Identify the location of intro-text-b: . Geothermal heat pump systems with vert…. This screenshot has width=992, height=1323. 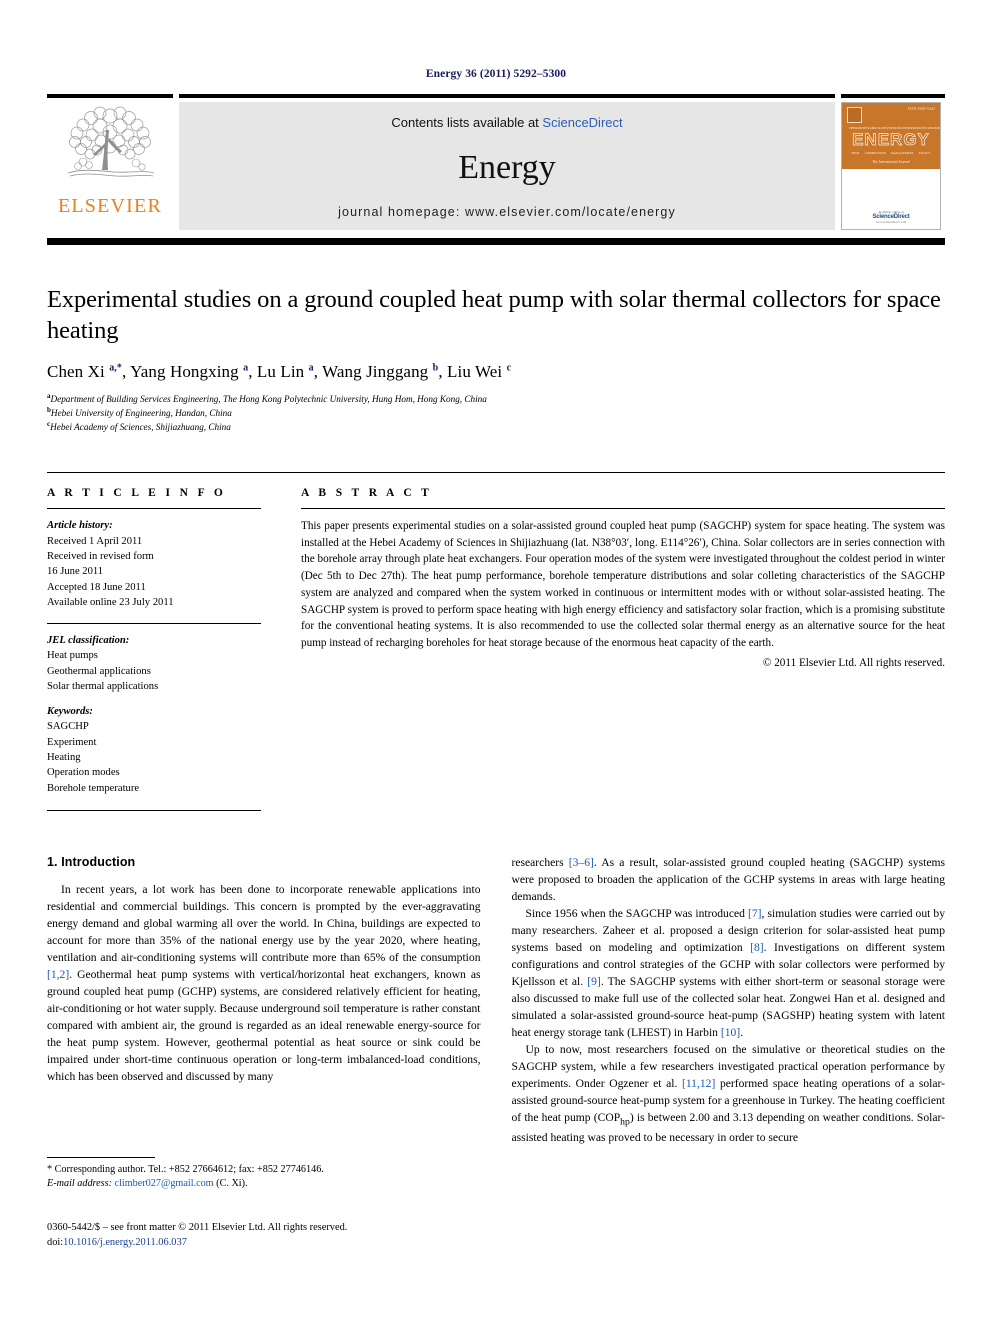
(264, 1026).